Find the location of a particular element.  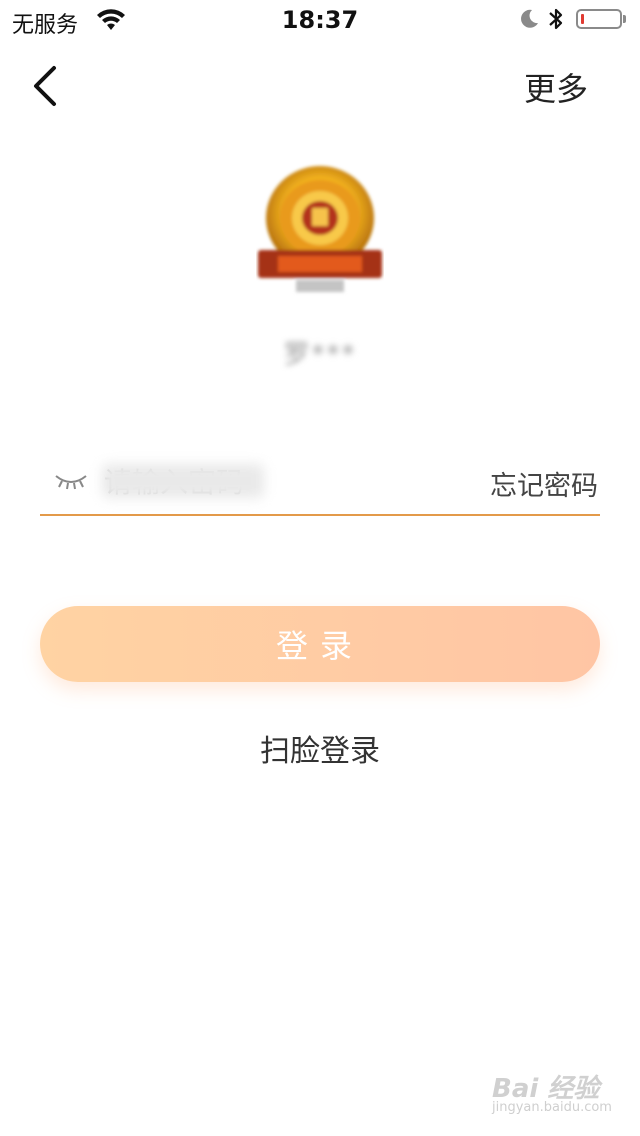

password-input is located at coordinates (269, 482).